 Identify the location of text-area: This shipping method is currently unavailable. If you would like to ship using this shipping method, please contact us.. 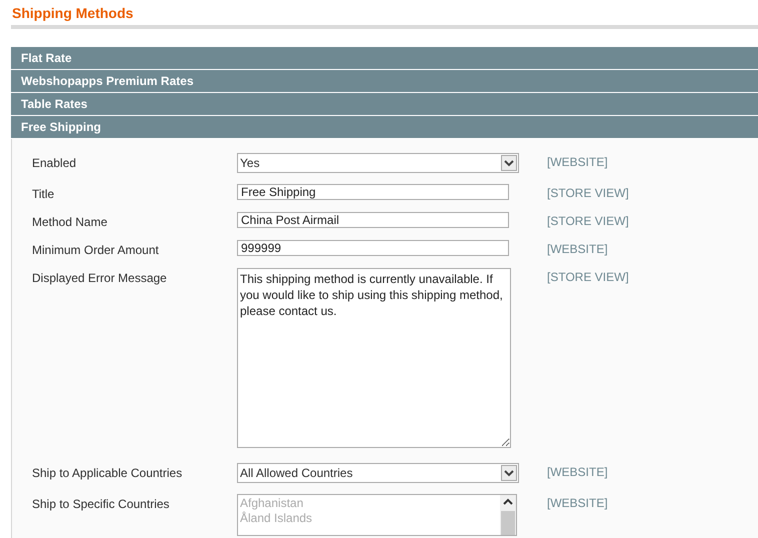
(374, 358).